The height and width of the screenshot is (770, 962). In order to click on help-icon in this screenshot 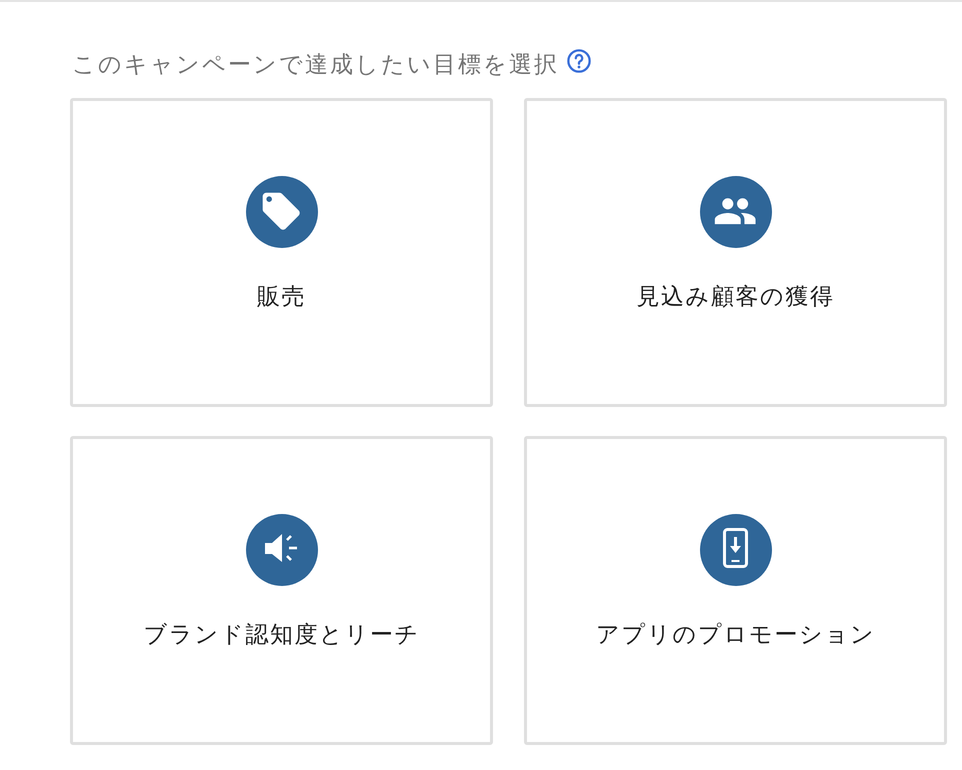, I will do `click(579, 61)`.